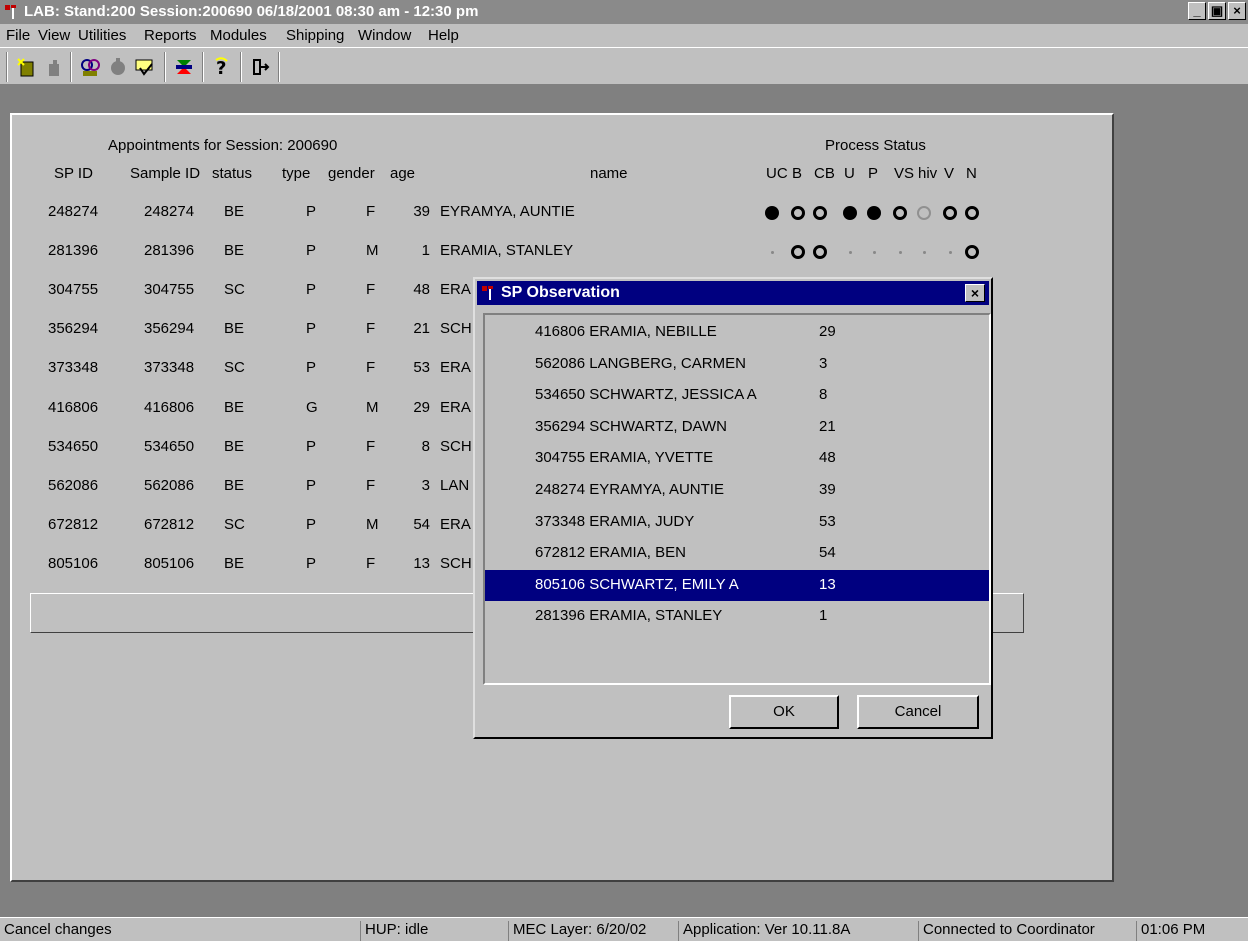  Describe the element at coordinates (975, 293) in the screenshot. I see `dialog-close-button: ×` at that location.